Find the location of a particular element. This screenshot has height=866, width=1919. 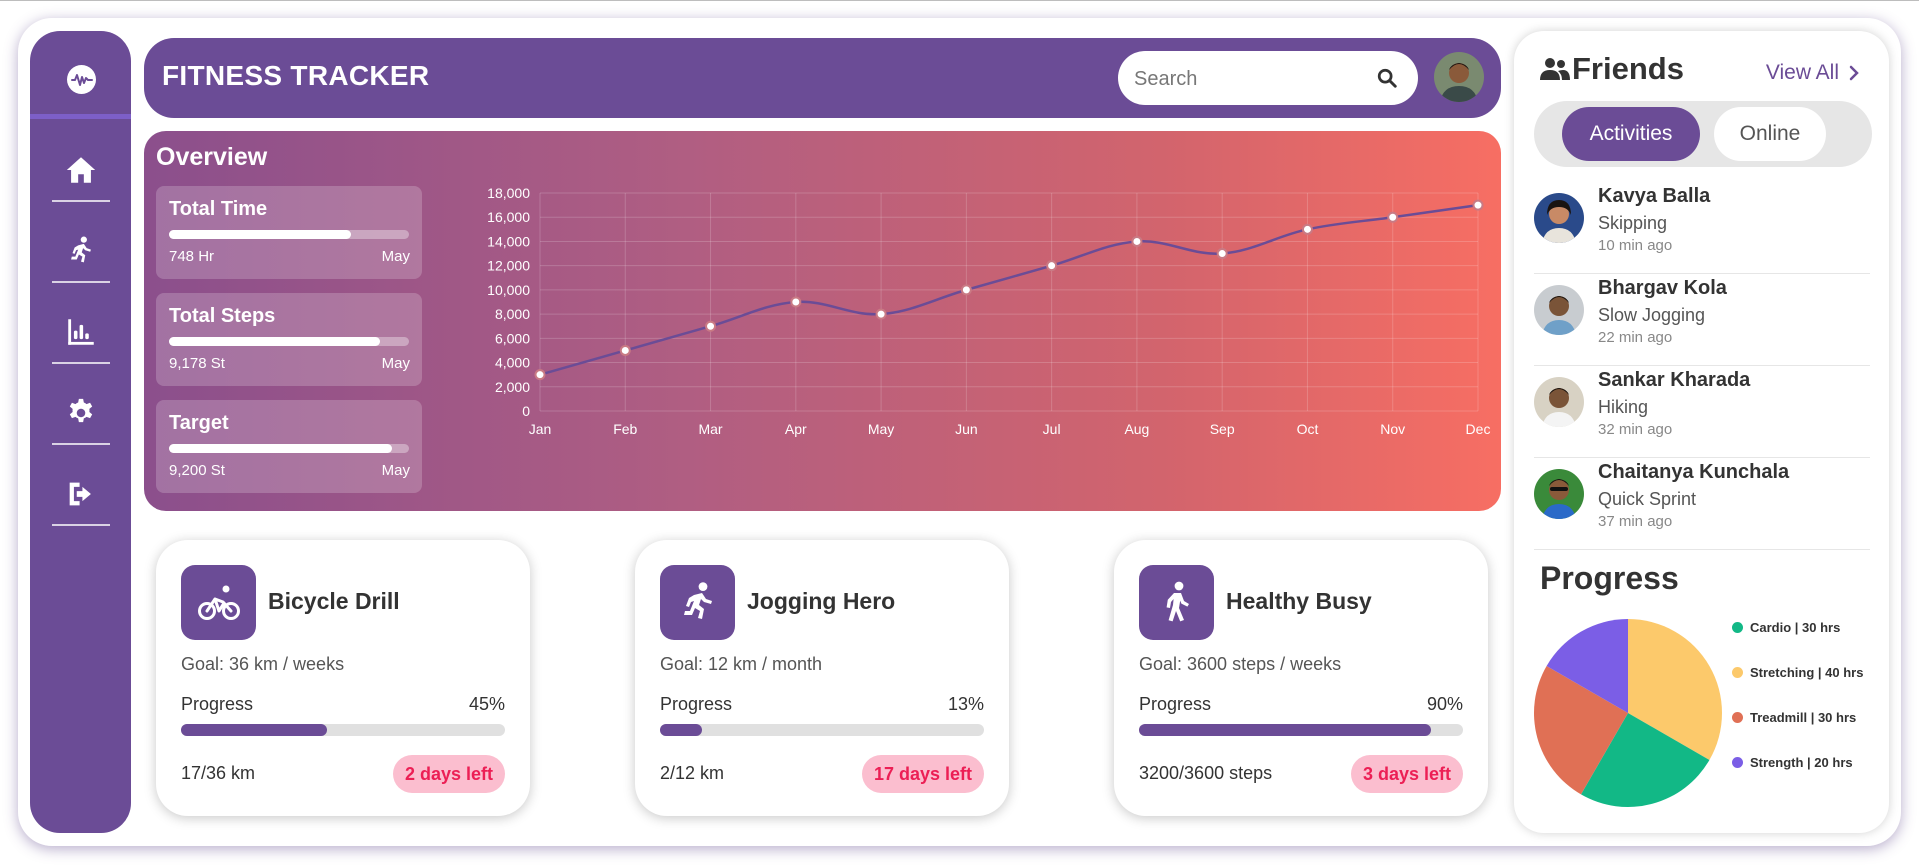

friends-header: Friends is located at coordinates (1612, 69).